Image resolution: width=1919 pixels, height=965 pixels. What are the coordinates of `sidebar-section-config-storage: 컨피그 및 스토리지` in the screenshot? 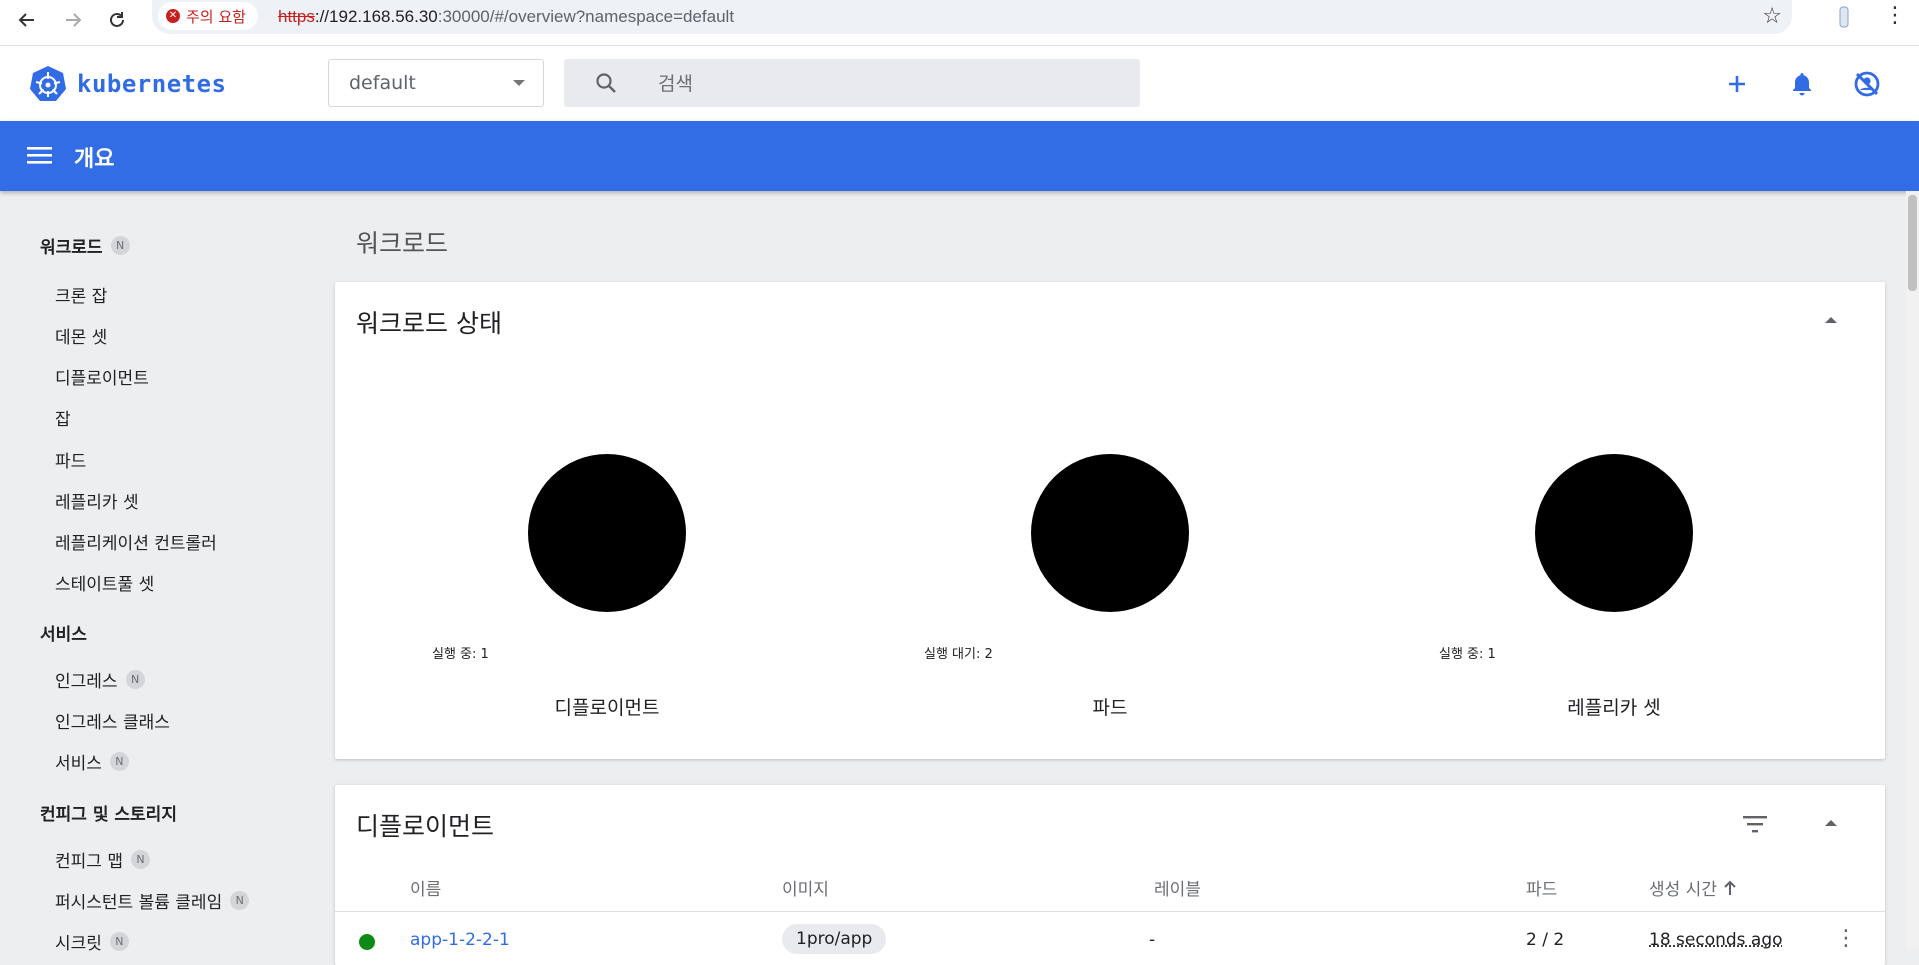 It's located at (108, 812).